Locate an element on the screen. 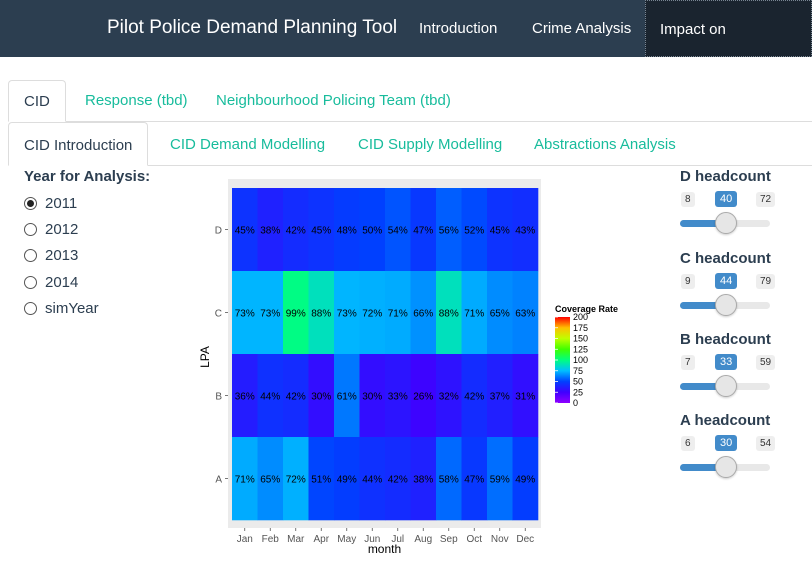 The image size is (812, 567). legend-tick-label: 100 is located at coordinates (580, 360).